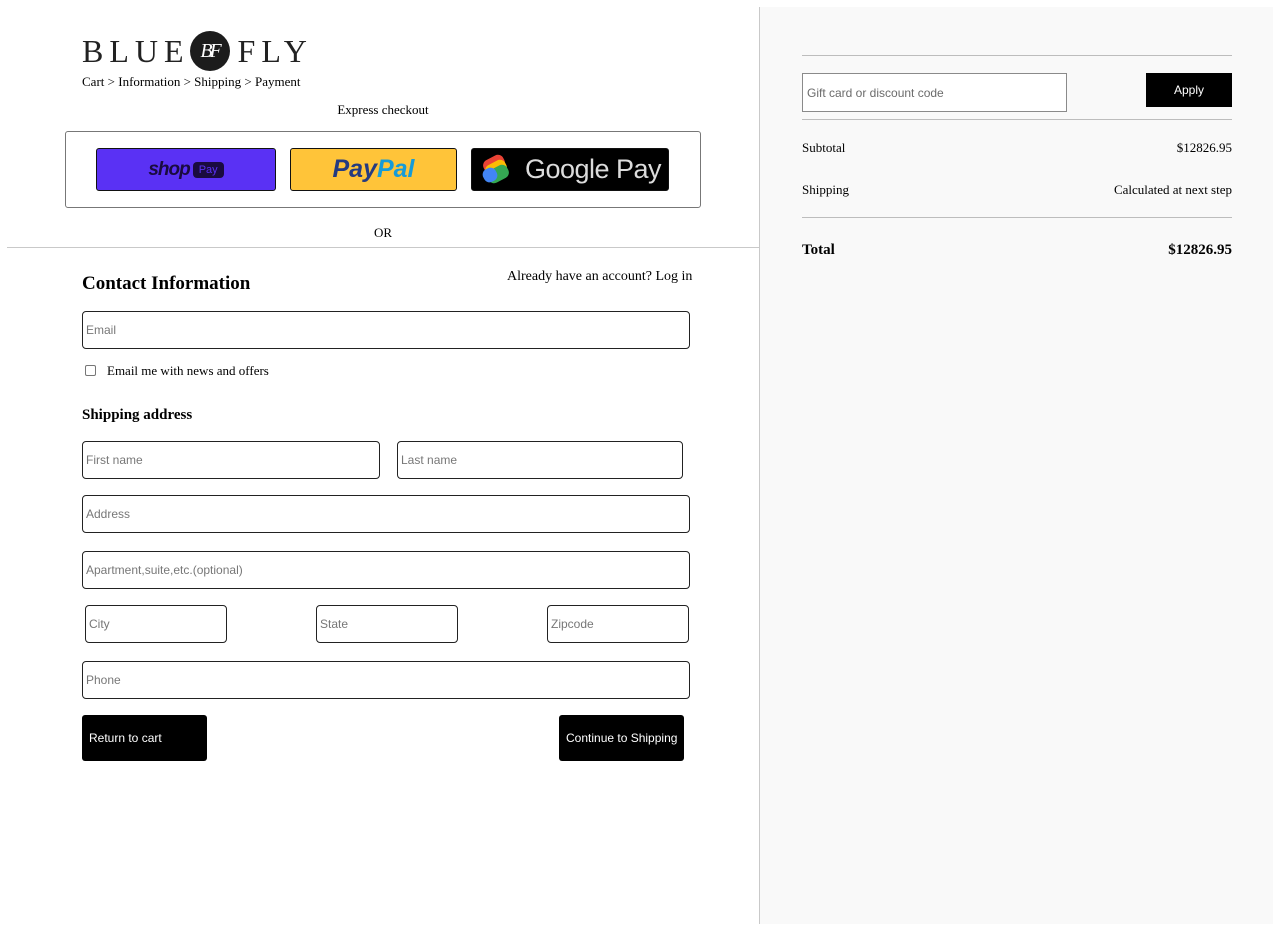  I want to click on shop-pay-pill: Pay, so click(208, 169).